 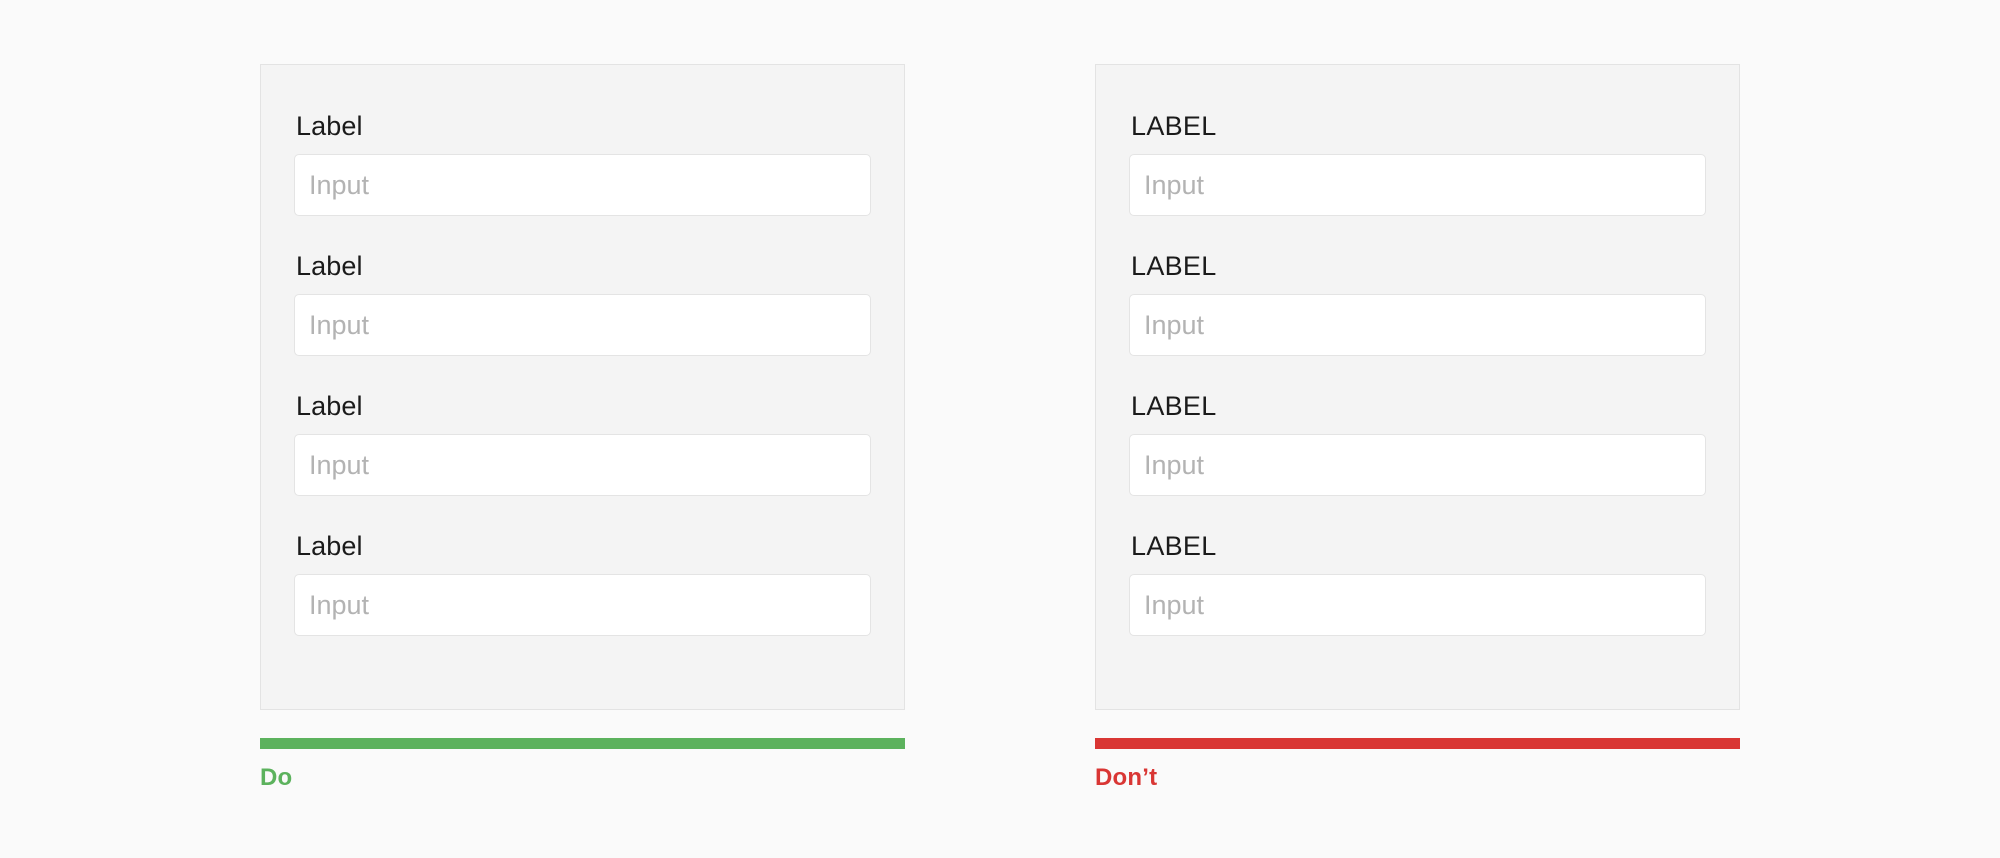 What do you see at coordinates (1417, 743) in the screenshot?
I see `dont-verdict-bar` at bounding box center [1417, 743].